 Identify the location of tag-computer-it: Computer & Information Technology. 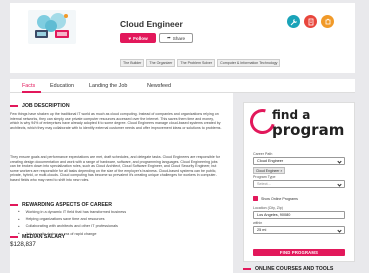
(249, 63).